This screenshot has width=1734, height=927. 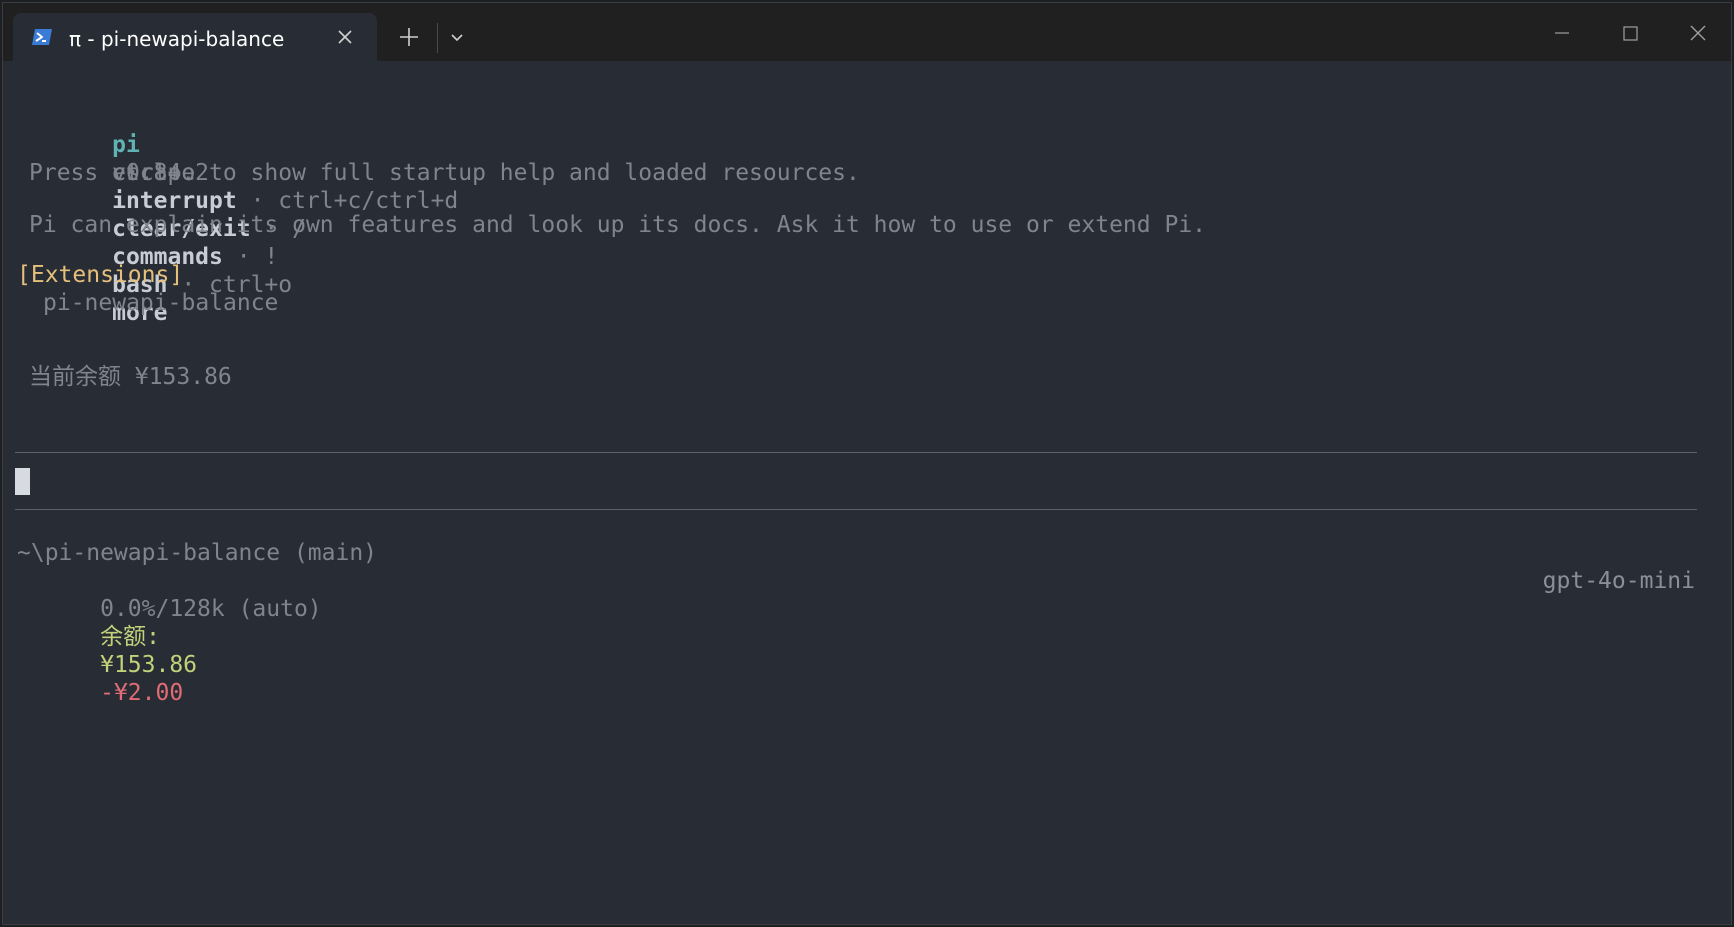 I want to click on new-tab-icon, so click(x=409, y=37).